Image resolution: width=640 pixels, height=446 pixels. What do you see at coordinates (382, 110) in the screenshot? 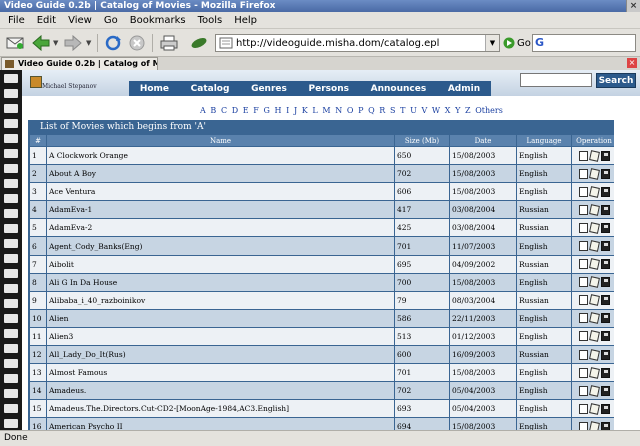
I see `letter-link: R` at bounding box center [382, 110].